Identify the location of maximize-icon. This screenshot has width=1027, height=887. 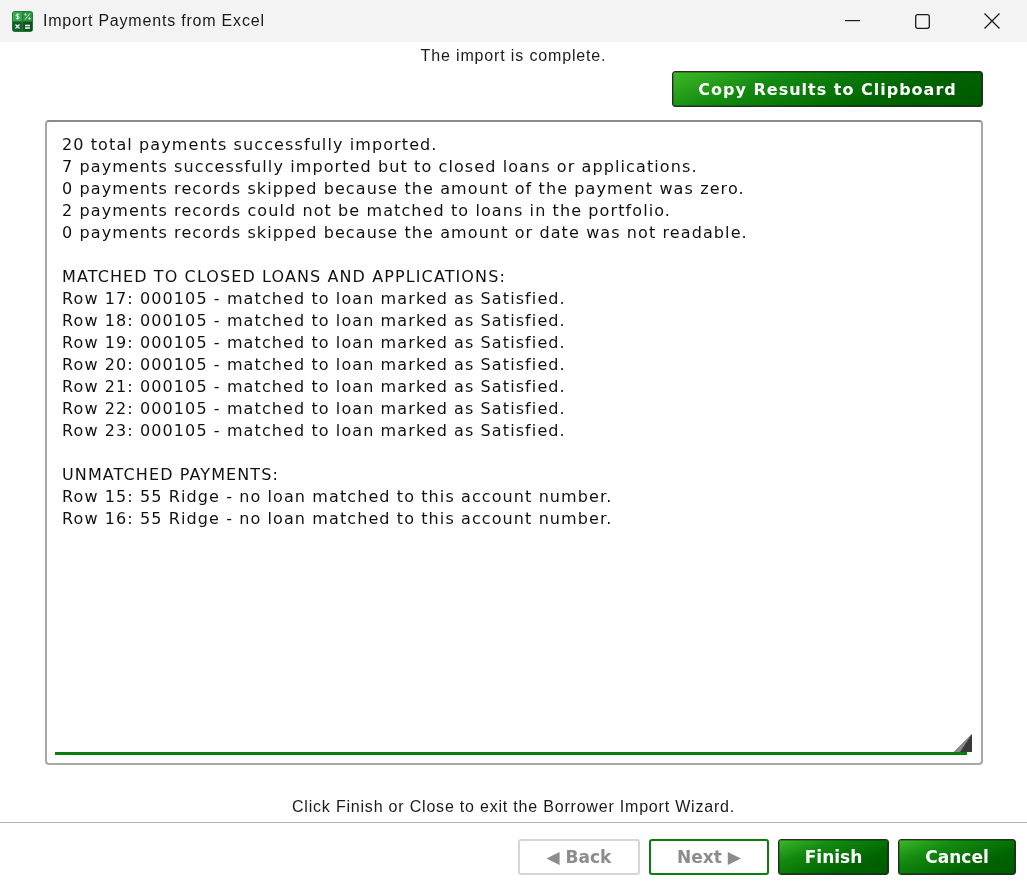
(922, 21).